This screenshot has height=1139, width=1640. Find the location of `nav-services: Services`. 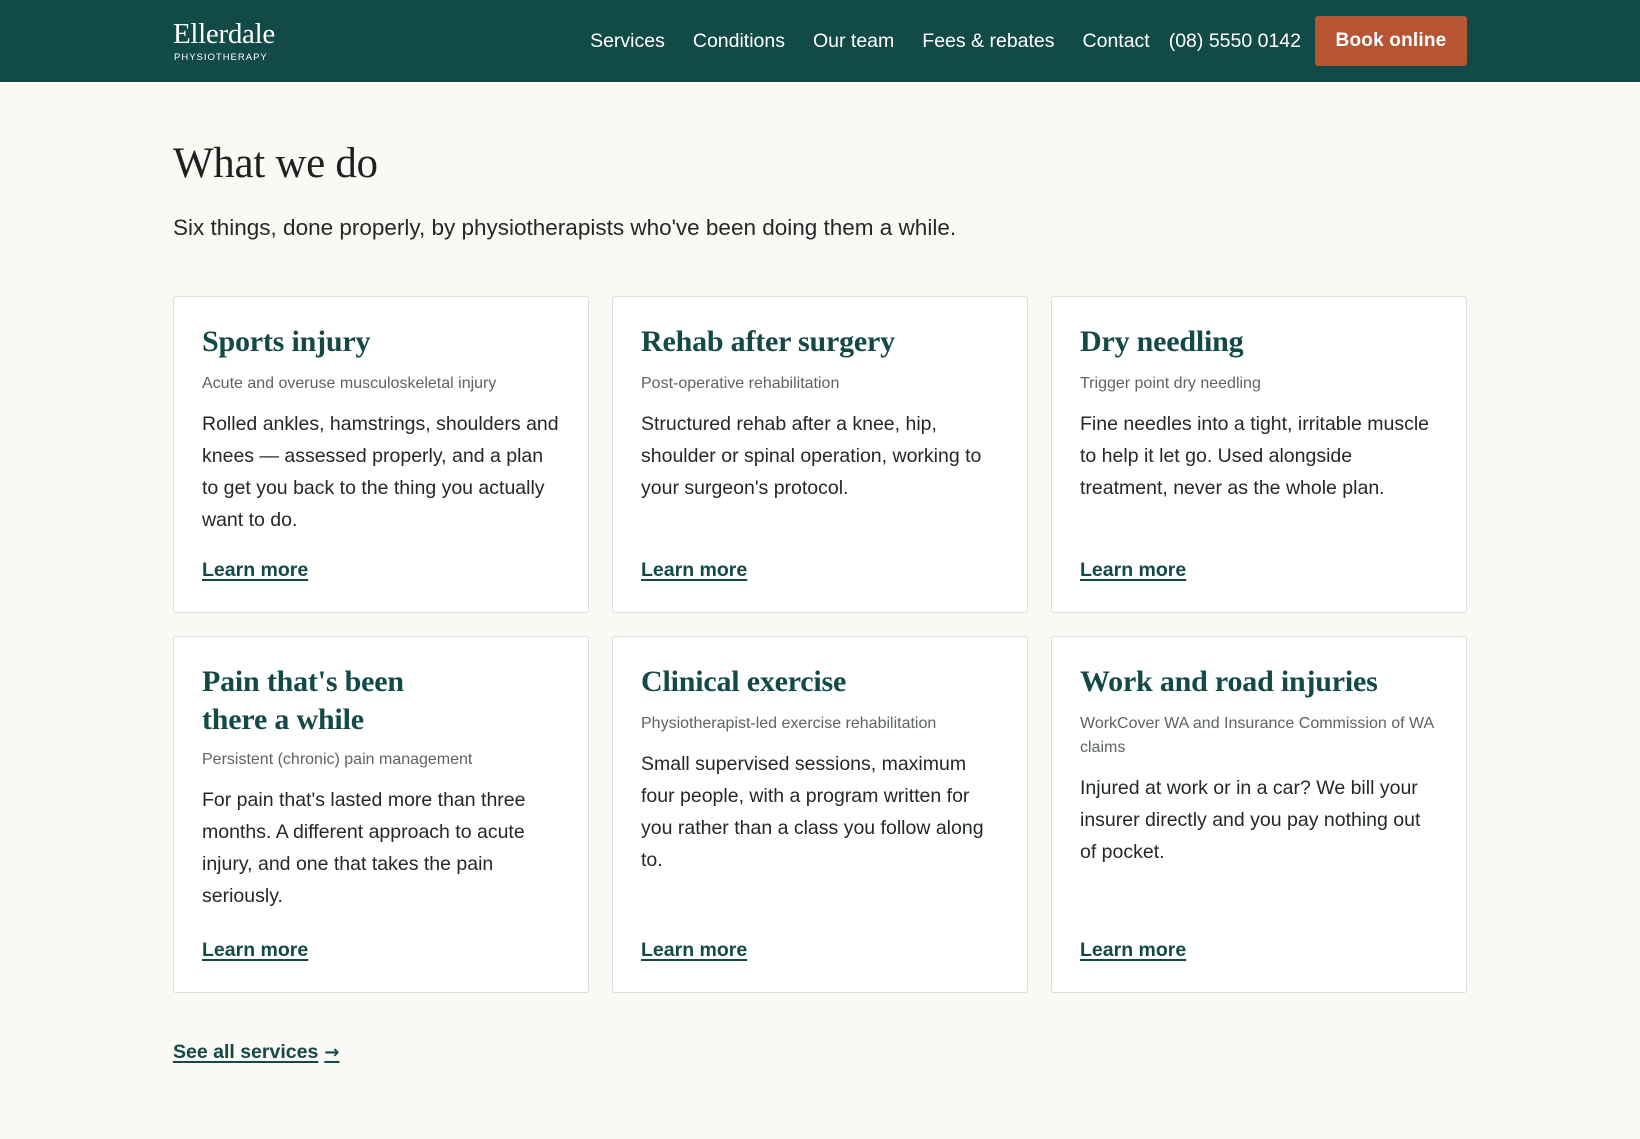

nav-services: Services is located at coordinates (627, 41).